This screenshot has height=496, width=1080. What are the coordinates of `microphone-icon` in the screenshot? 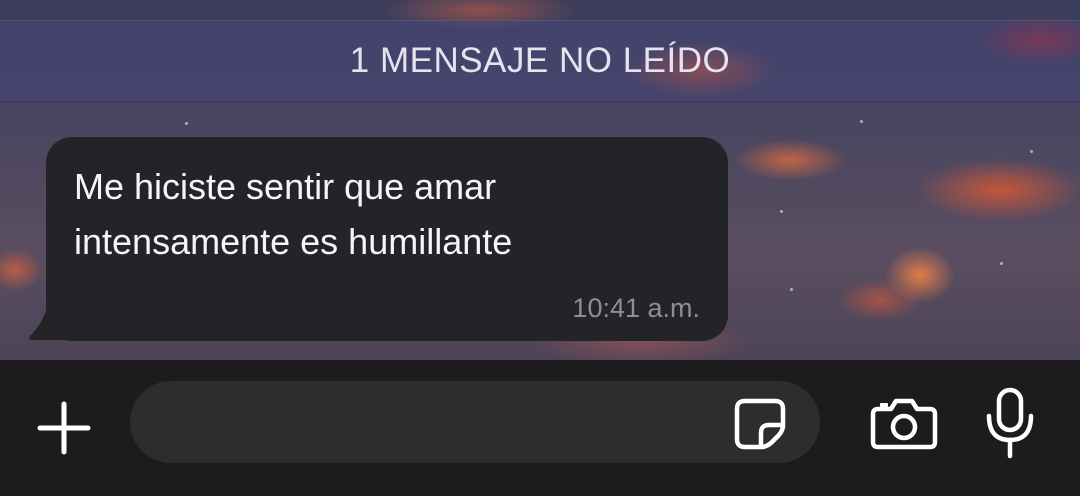 It's located at (1010, 423).